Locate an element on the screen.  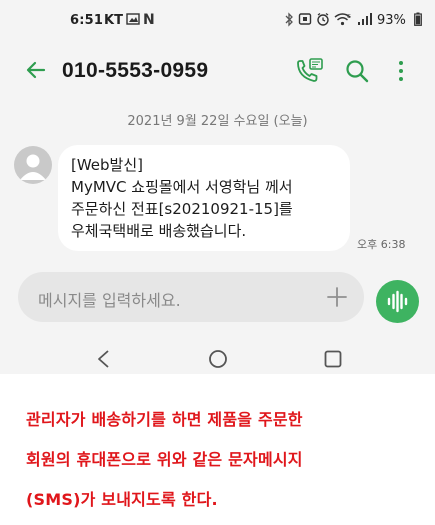
more-options-icon is located at coordinates (401, 71).